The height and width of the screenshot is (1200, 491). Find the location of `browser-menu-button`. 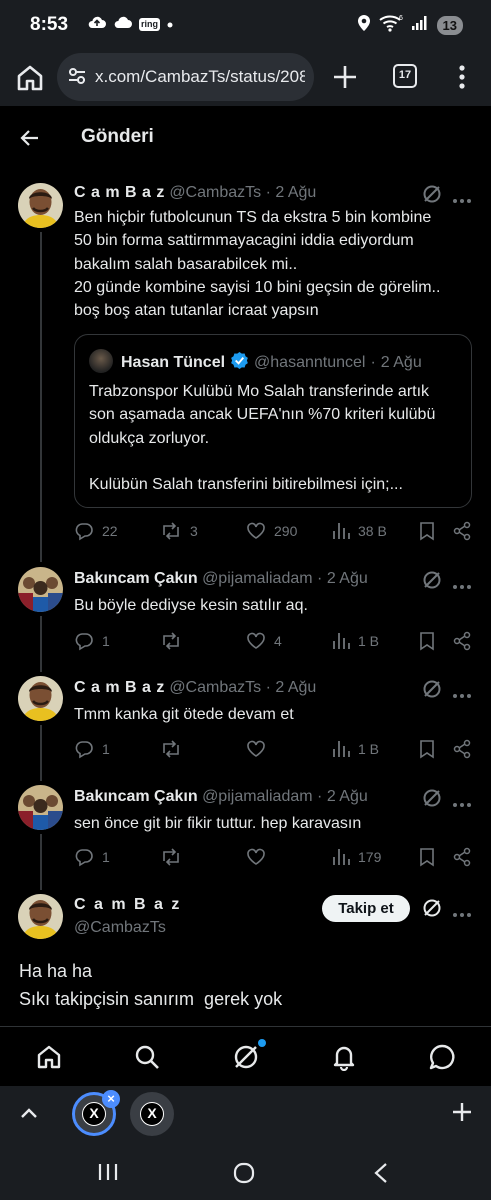

browser-menu-button is located at coordinates (462, 77).